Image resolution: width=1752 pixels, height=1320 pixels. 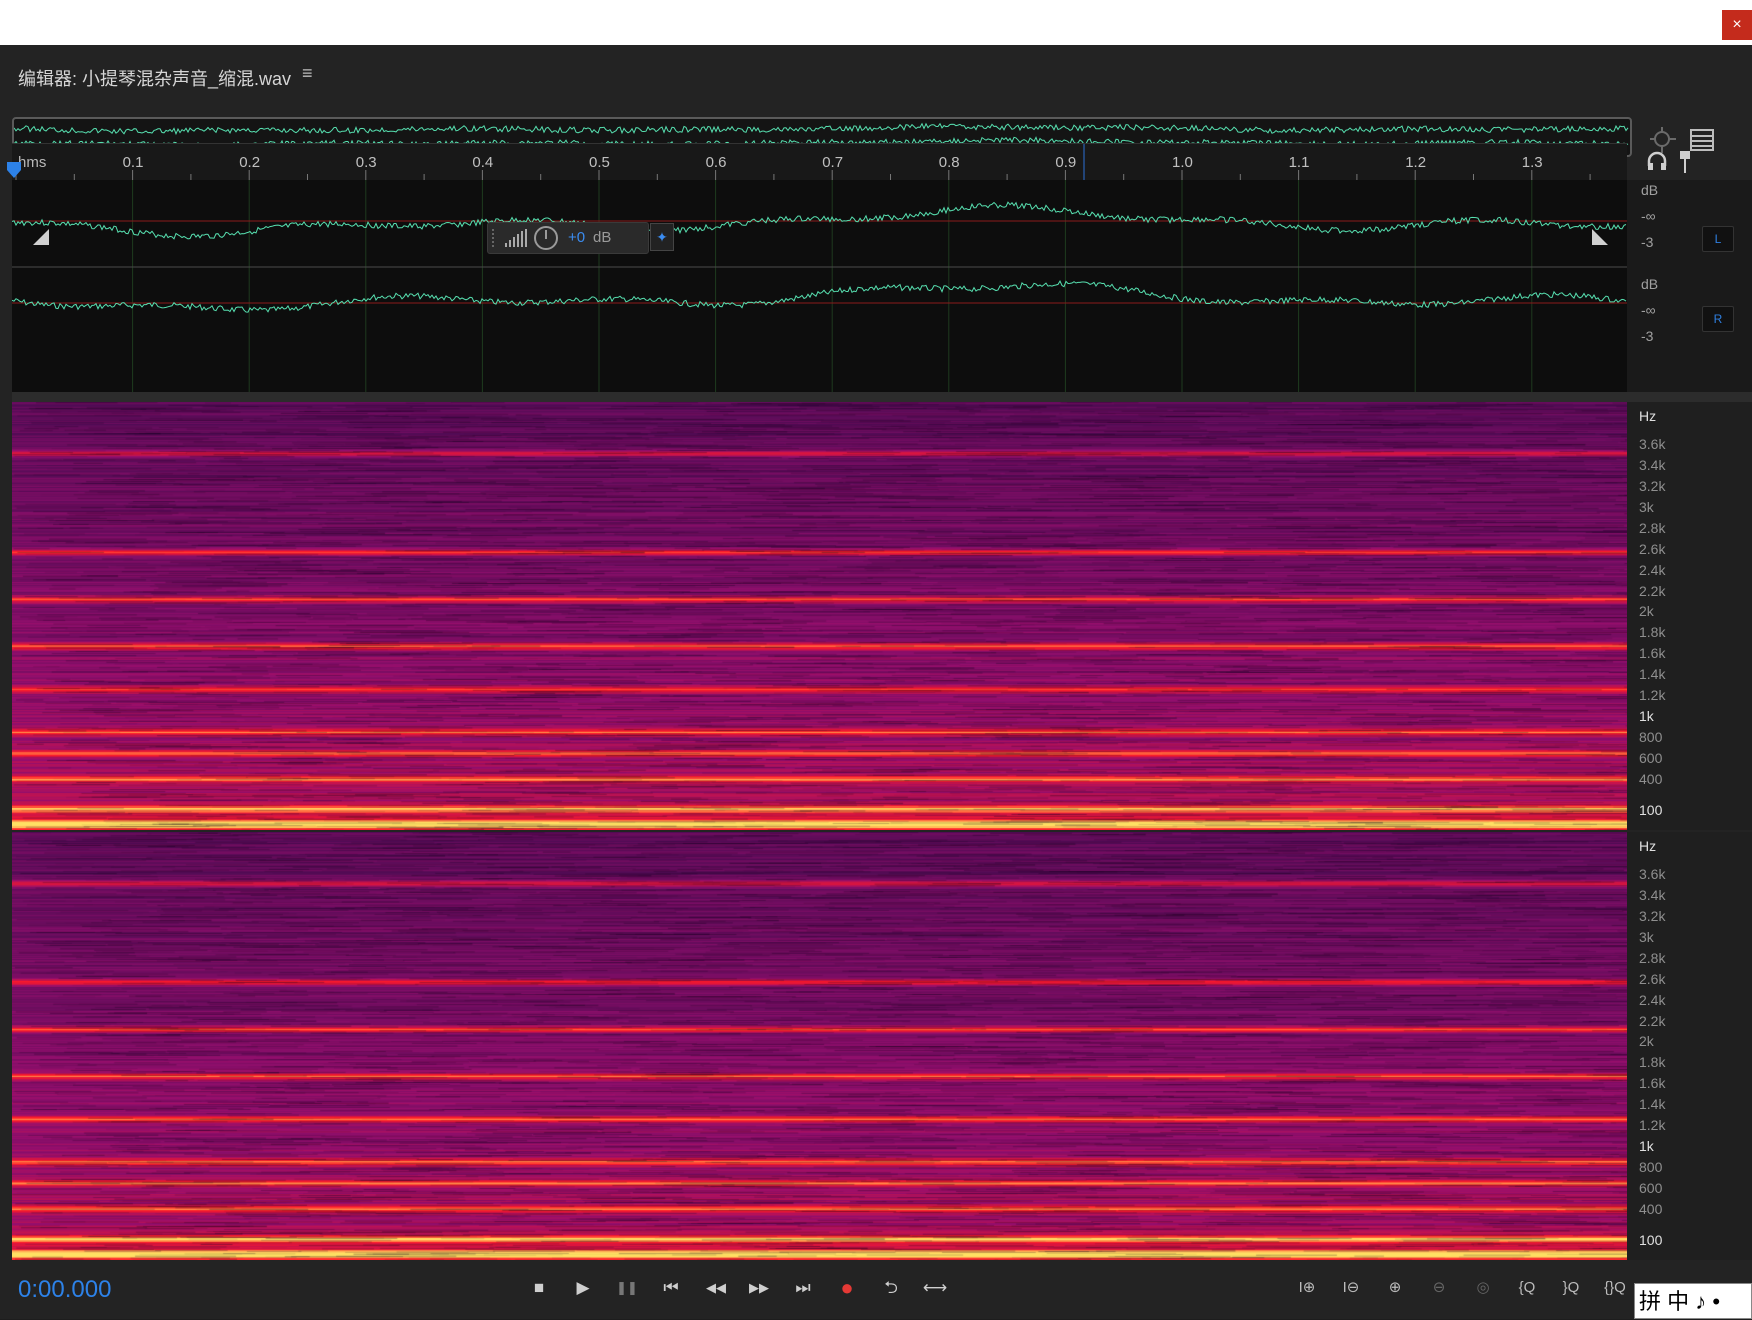 What do you see at coordinates (671, 1288) in the screenshot?
I see `go-to-start-button: ⏮` at bounding box center [671, 1288].